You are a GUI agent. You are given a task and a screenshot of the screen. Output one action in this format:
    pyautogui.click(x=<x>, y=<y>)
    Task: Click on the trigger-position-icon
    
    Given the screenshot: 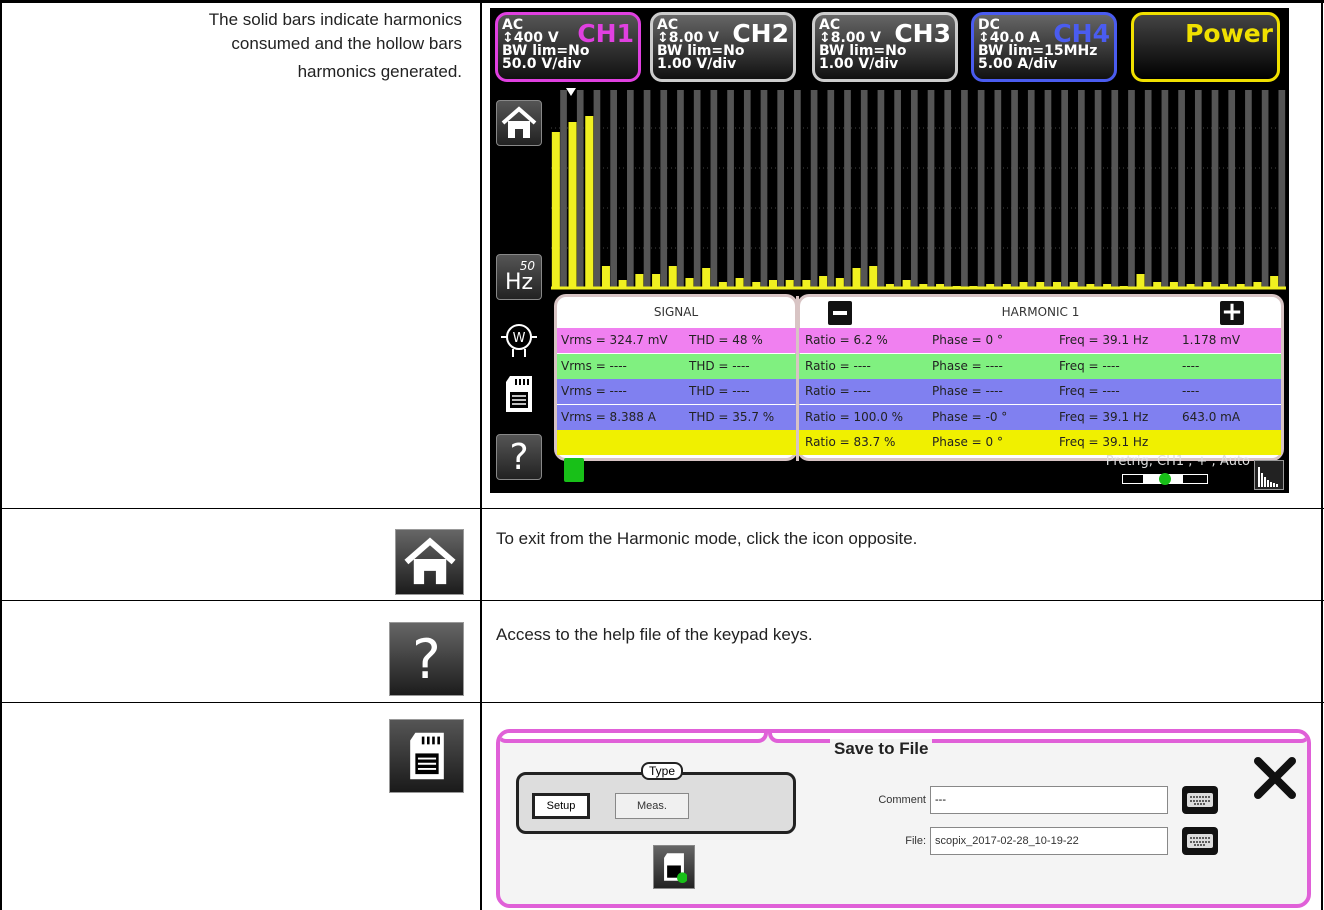 What is the action you would take?
    pyautogui.click(x=1165, y=479)
    